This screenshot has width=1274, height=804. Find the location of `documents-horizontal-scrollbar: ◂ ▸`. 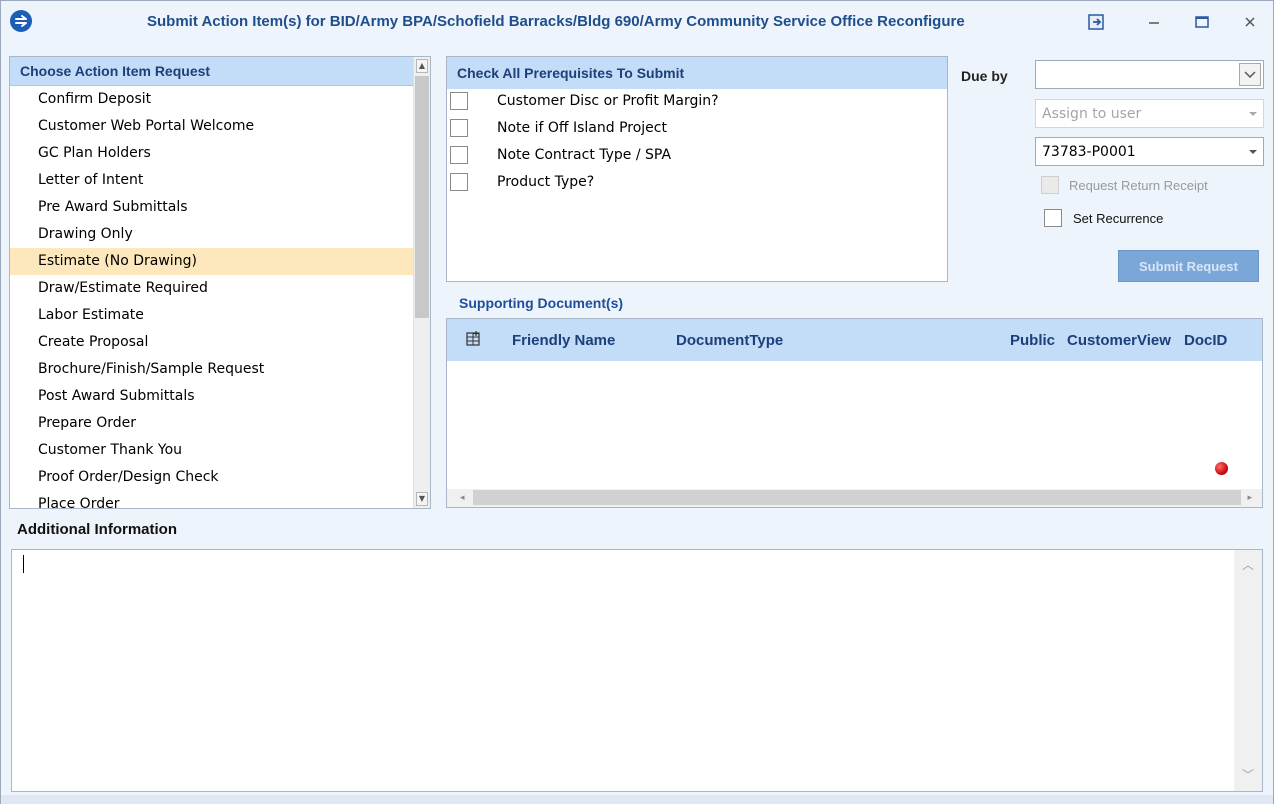

documents-horizontal-scrollbar: ◂ ▸ is located at coordinates (854, 498).